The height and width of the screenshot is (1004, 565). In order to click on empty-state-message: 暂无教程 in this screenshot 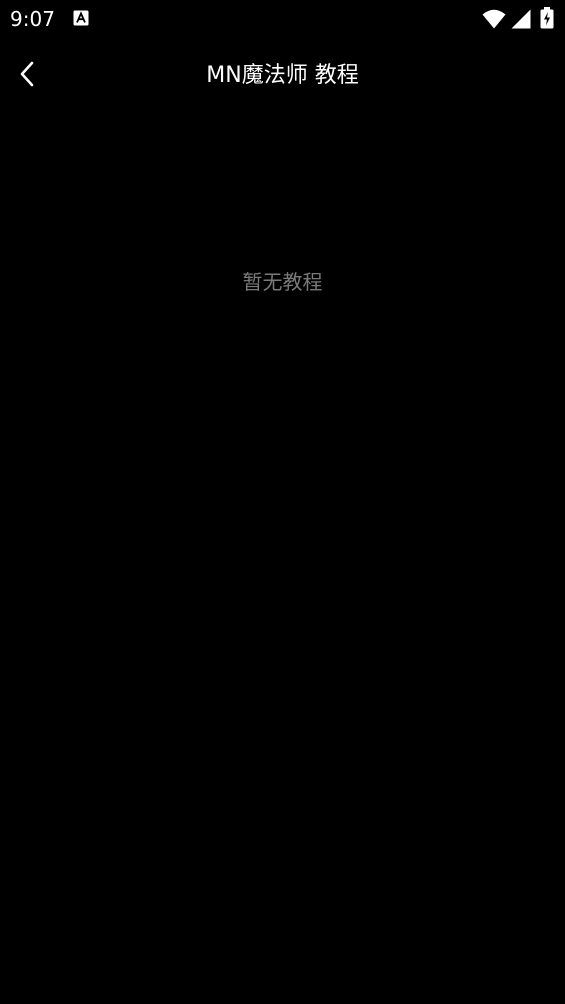, I will do `click(282, 282)`.